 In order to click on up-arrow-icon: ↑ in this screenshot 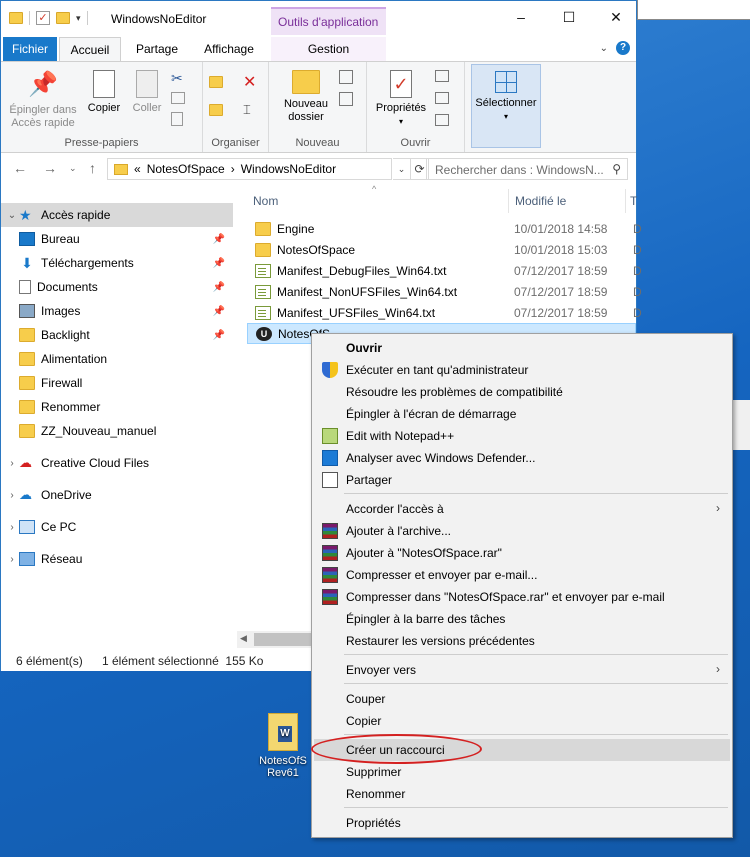, I will do `click(92, 168)`.